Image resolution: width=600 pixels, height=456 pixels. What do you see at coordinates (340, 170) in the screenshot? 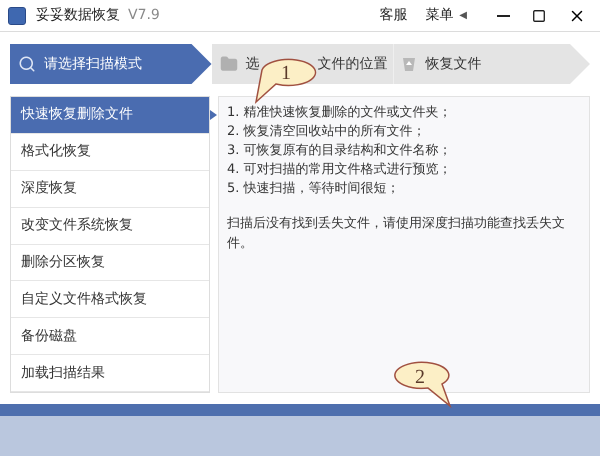
I see `feature-line: 4. 可对扫描的常用文件格式进行预览；` at bounding box center [340, 170].